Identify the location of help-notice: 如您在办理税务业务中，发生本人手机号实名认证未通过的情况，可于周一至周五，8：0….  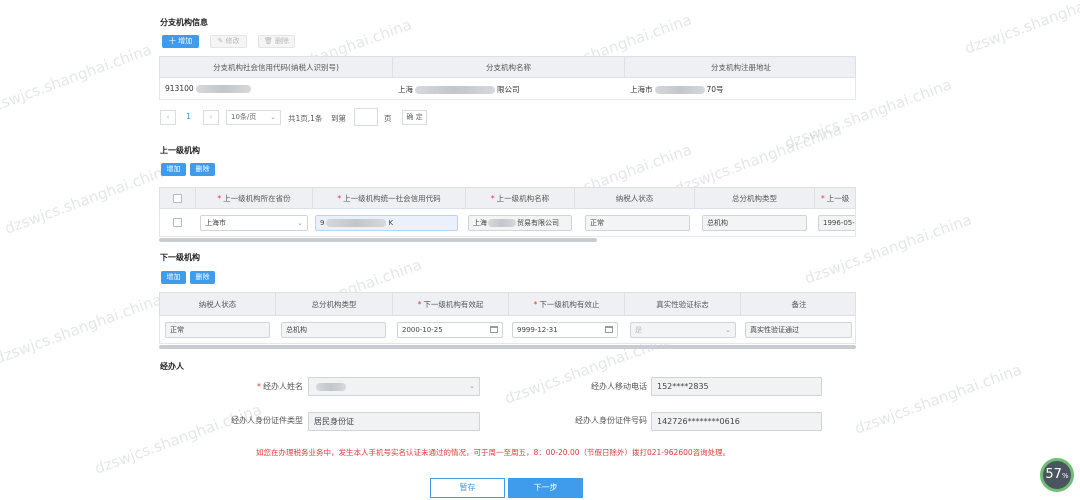
(493, 452).